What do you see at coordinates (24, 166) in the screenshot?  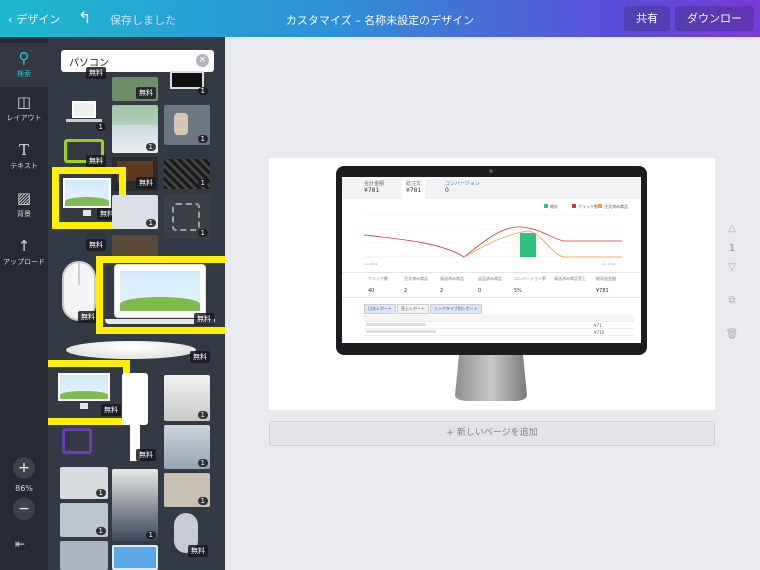 I see `sidebar-item-label: テキスト` at bounding box center [24, 166].